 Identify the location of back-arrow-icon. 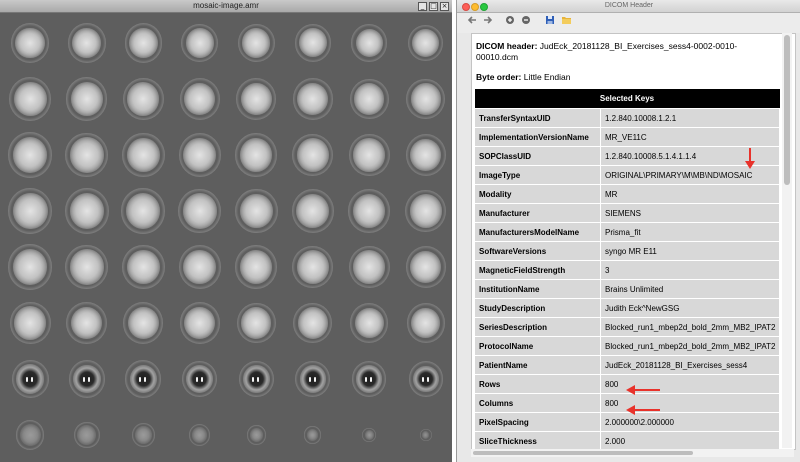
(472, 22).